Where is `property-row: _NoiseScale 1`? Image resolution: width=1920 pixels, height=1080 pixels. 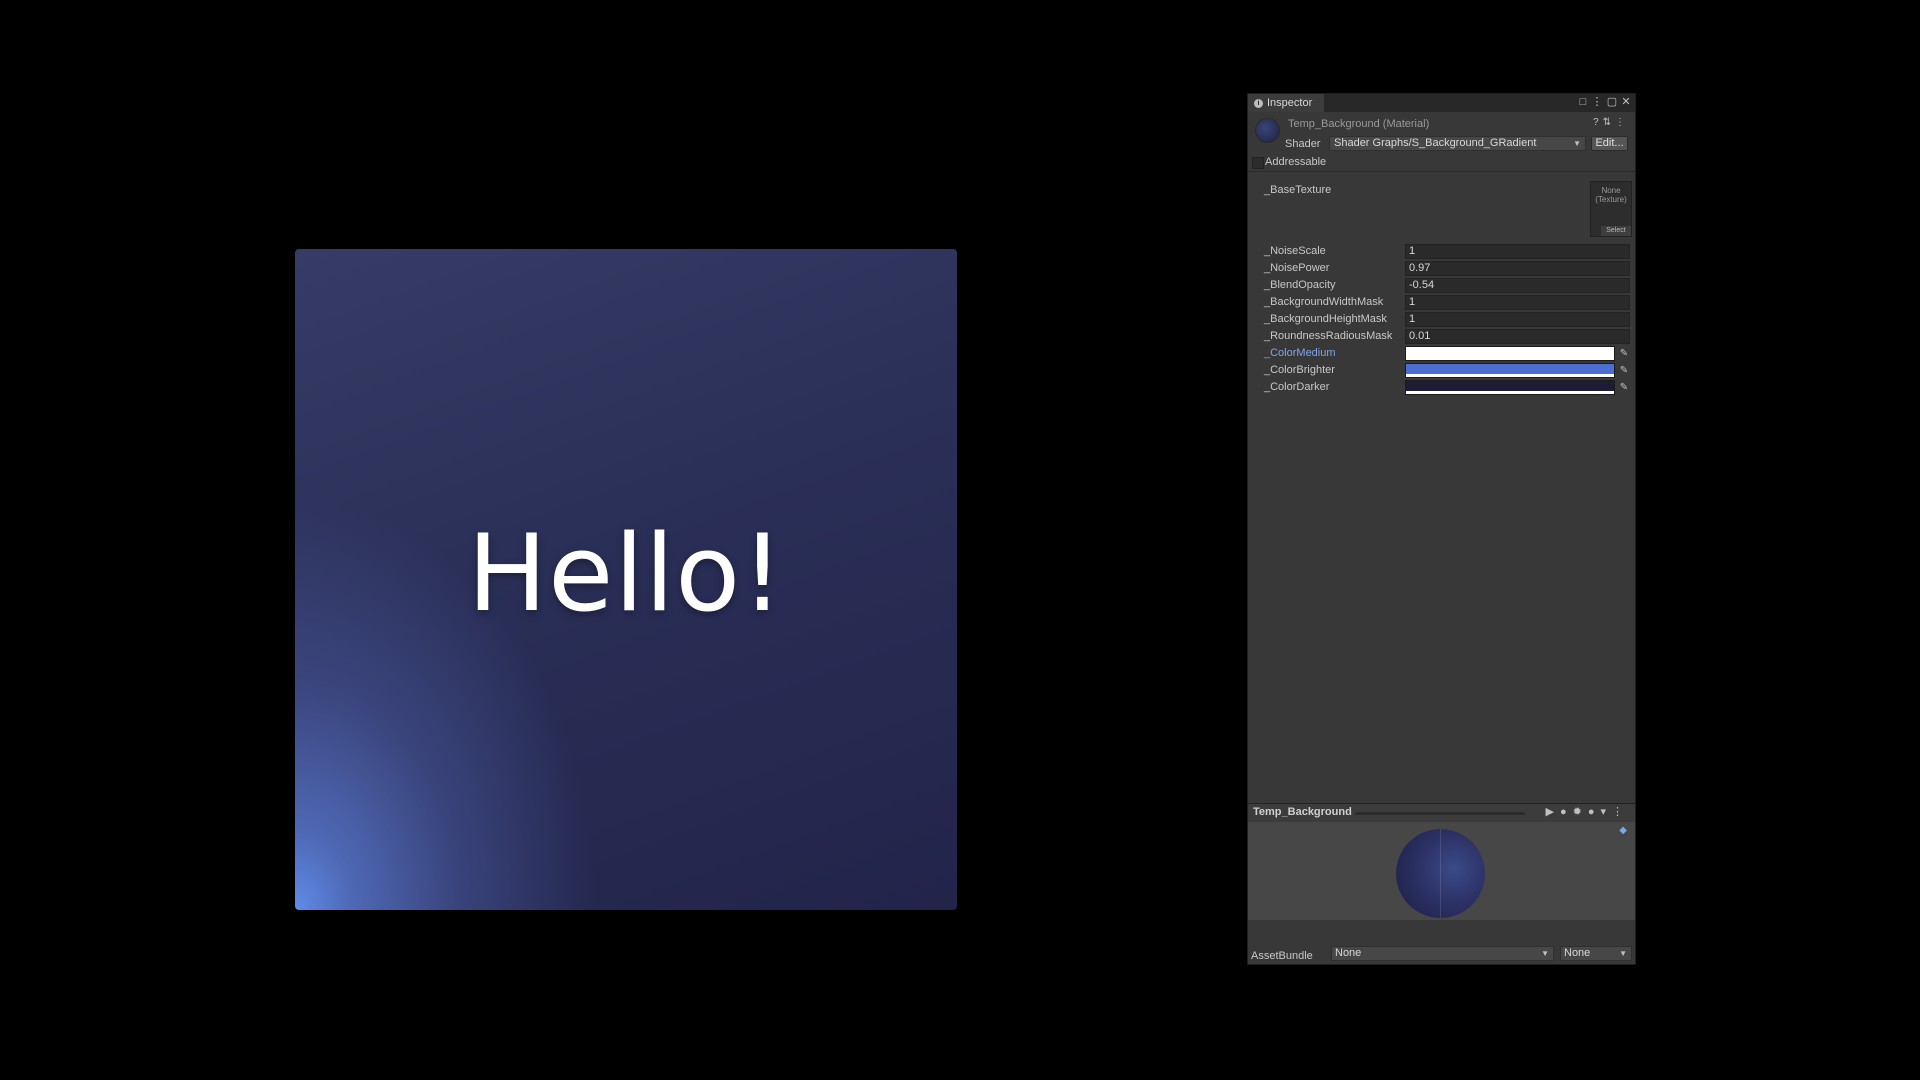
property-row: _NoiseScale 1 is located at coordinates (1447, 251).